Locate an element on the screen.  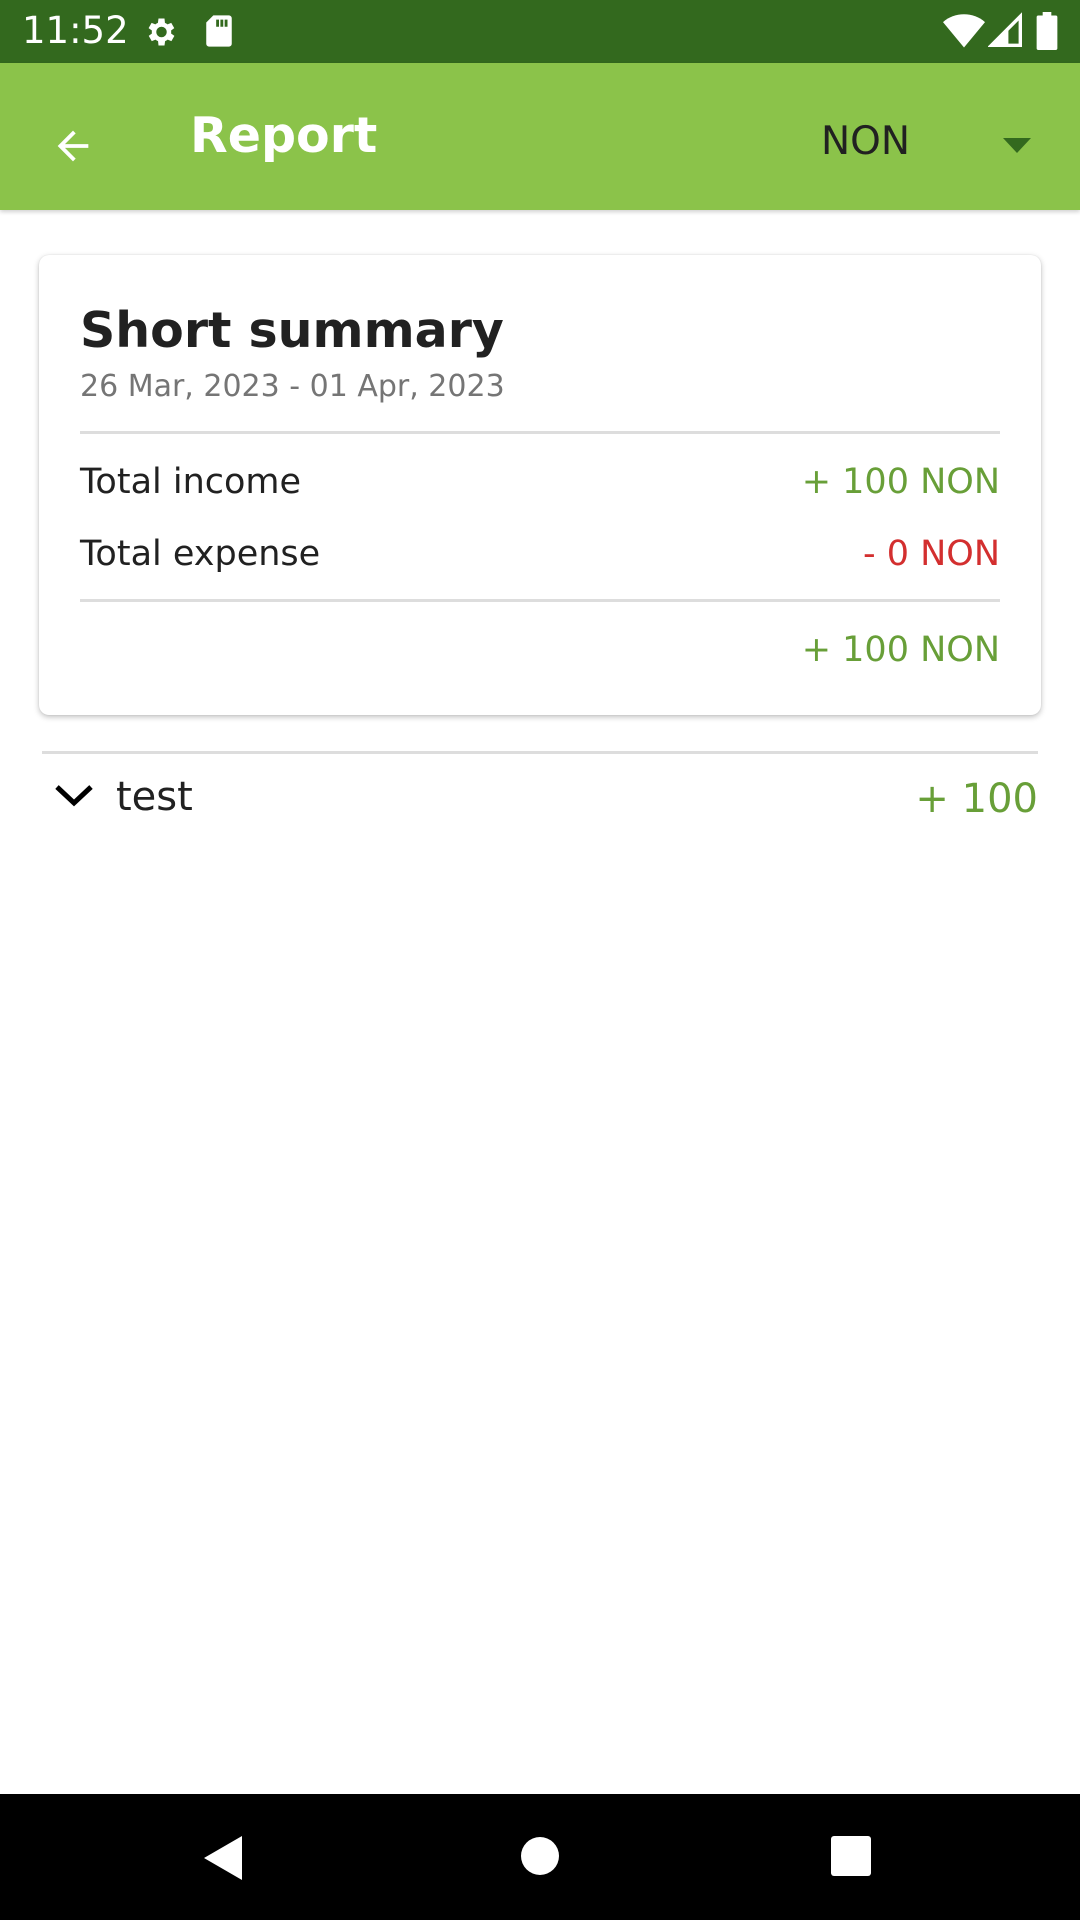
summary-divider-bottom is located at coordinates (540, 600).